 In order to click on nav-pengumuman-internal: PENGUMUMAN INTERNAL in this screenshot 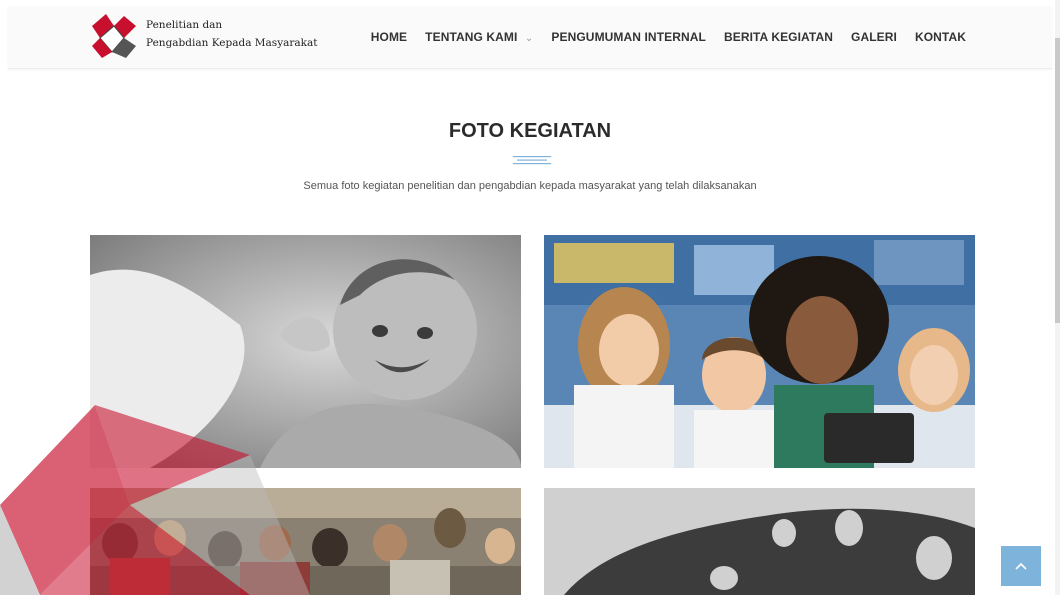, I will do `click(628, 37)`.